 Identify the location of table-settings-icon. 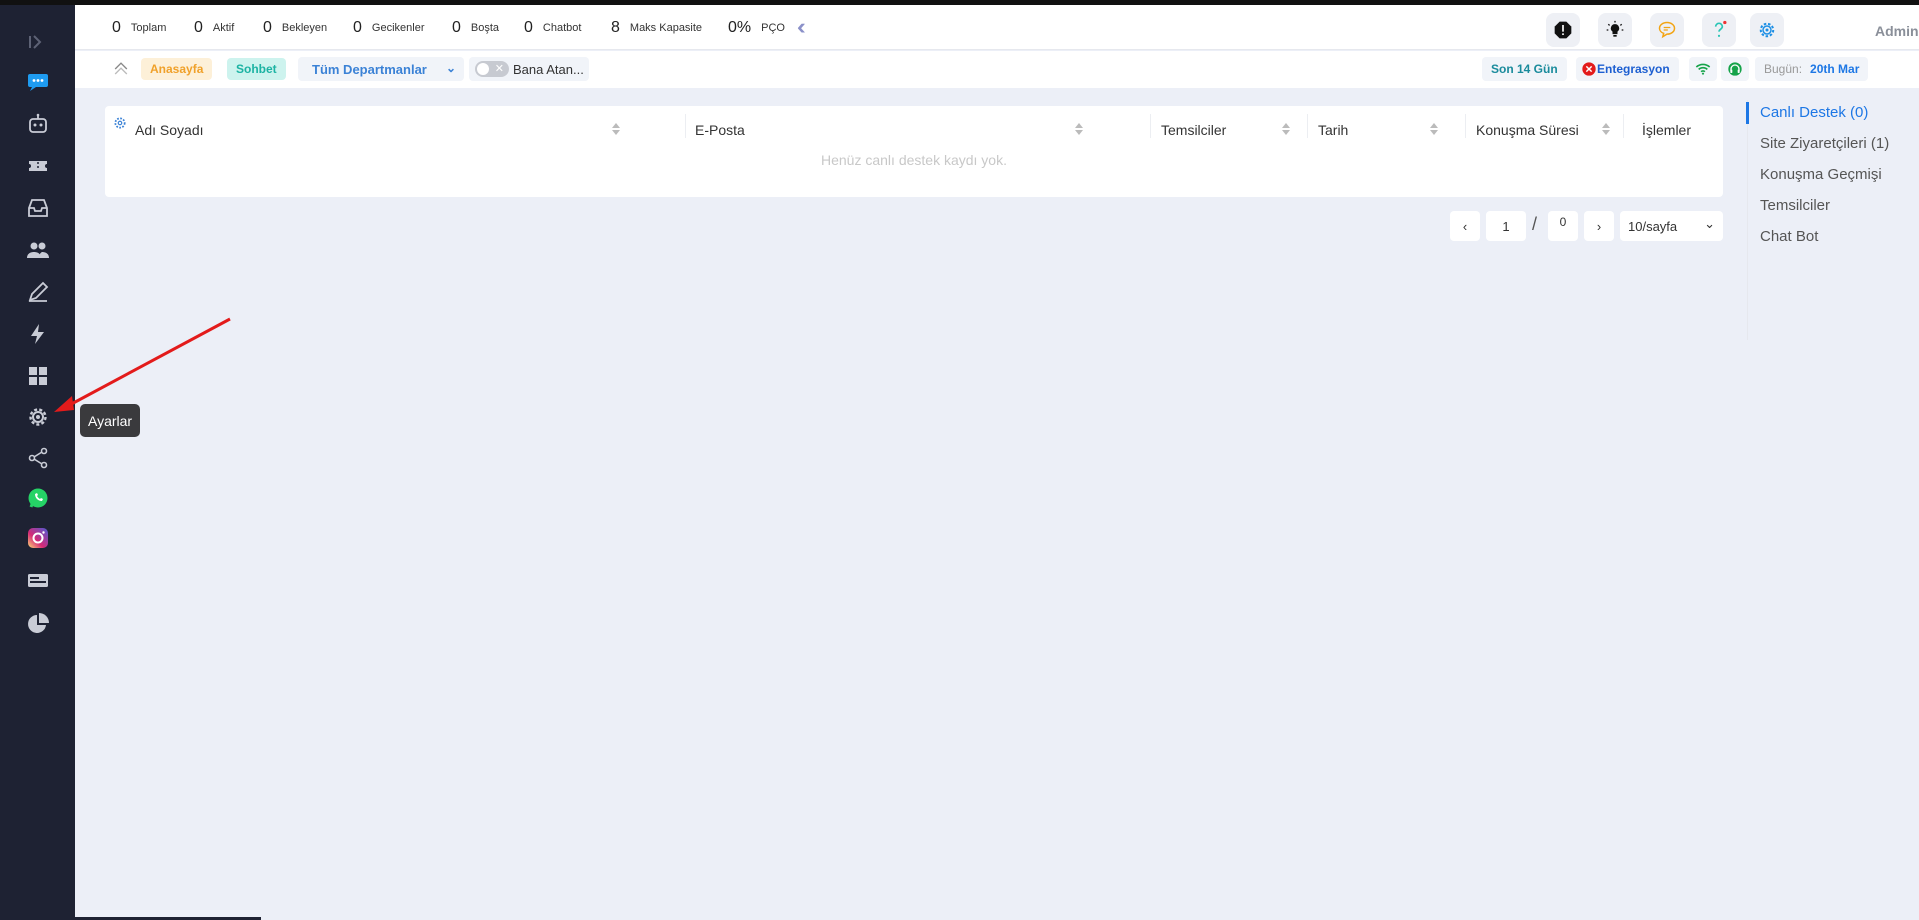
(120, 123).